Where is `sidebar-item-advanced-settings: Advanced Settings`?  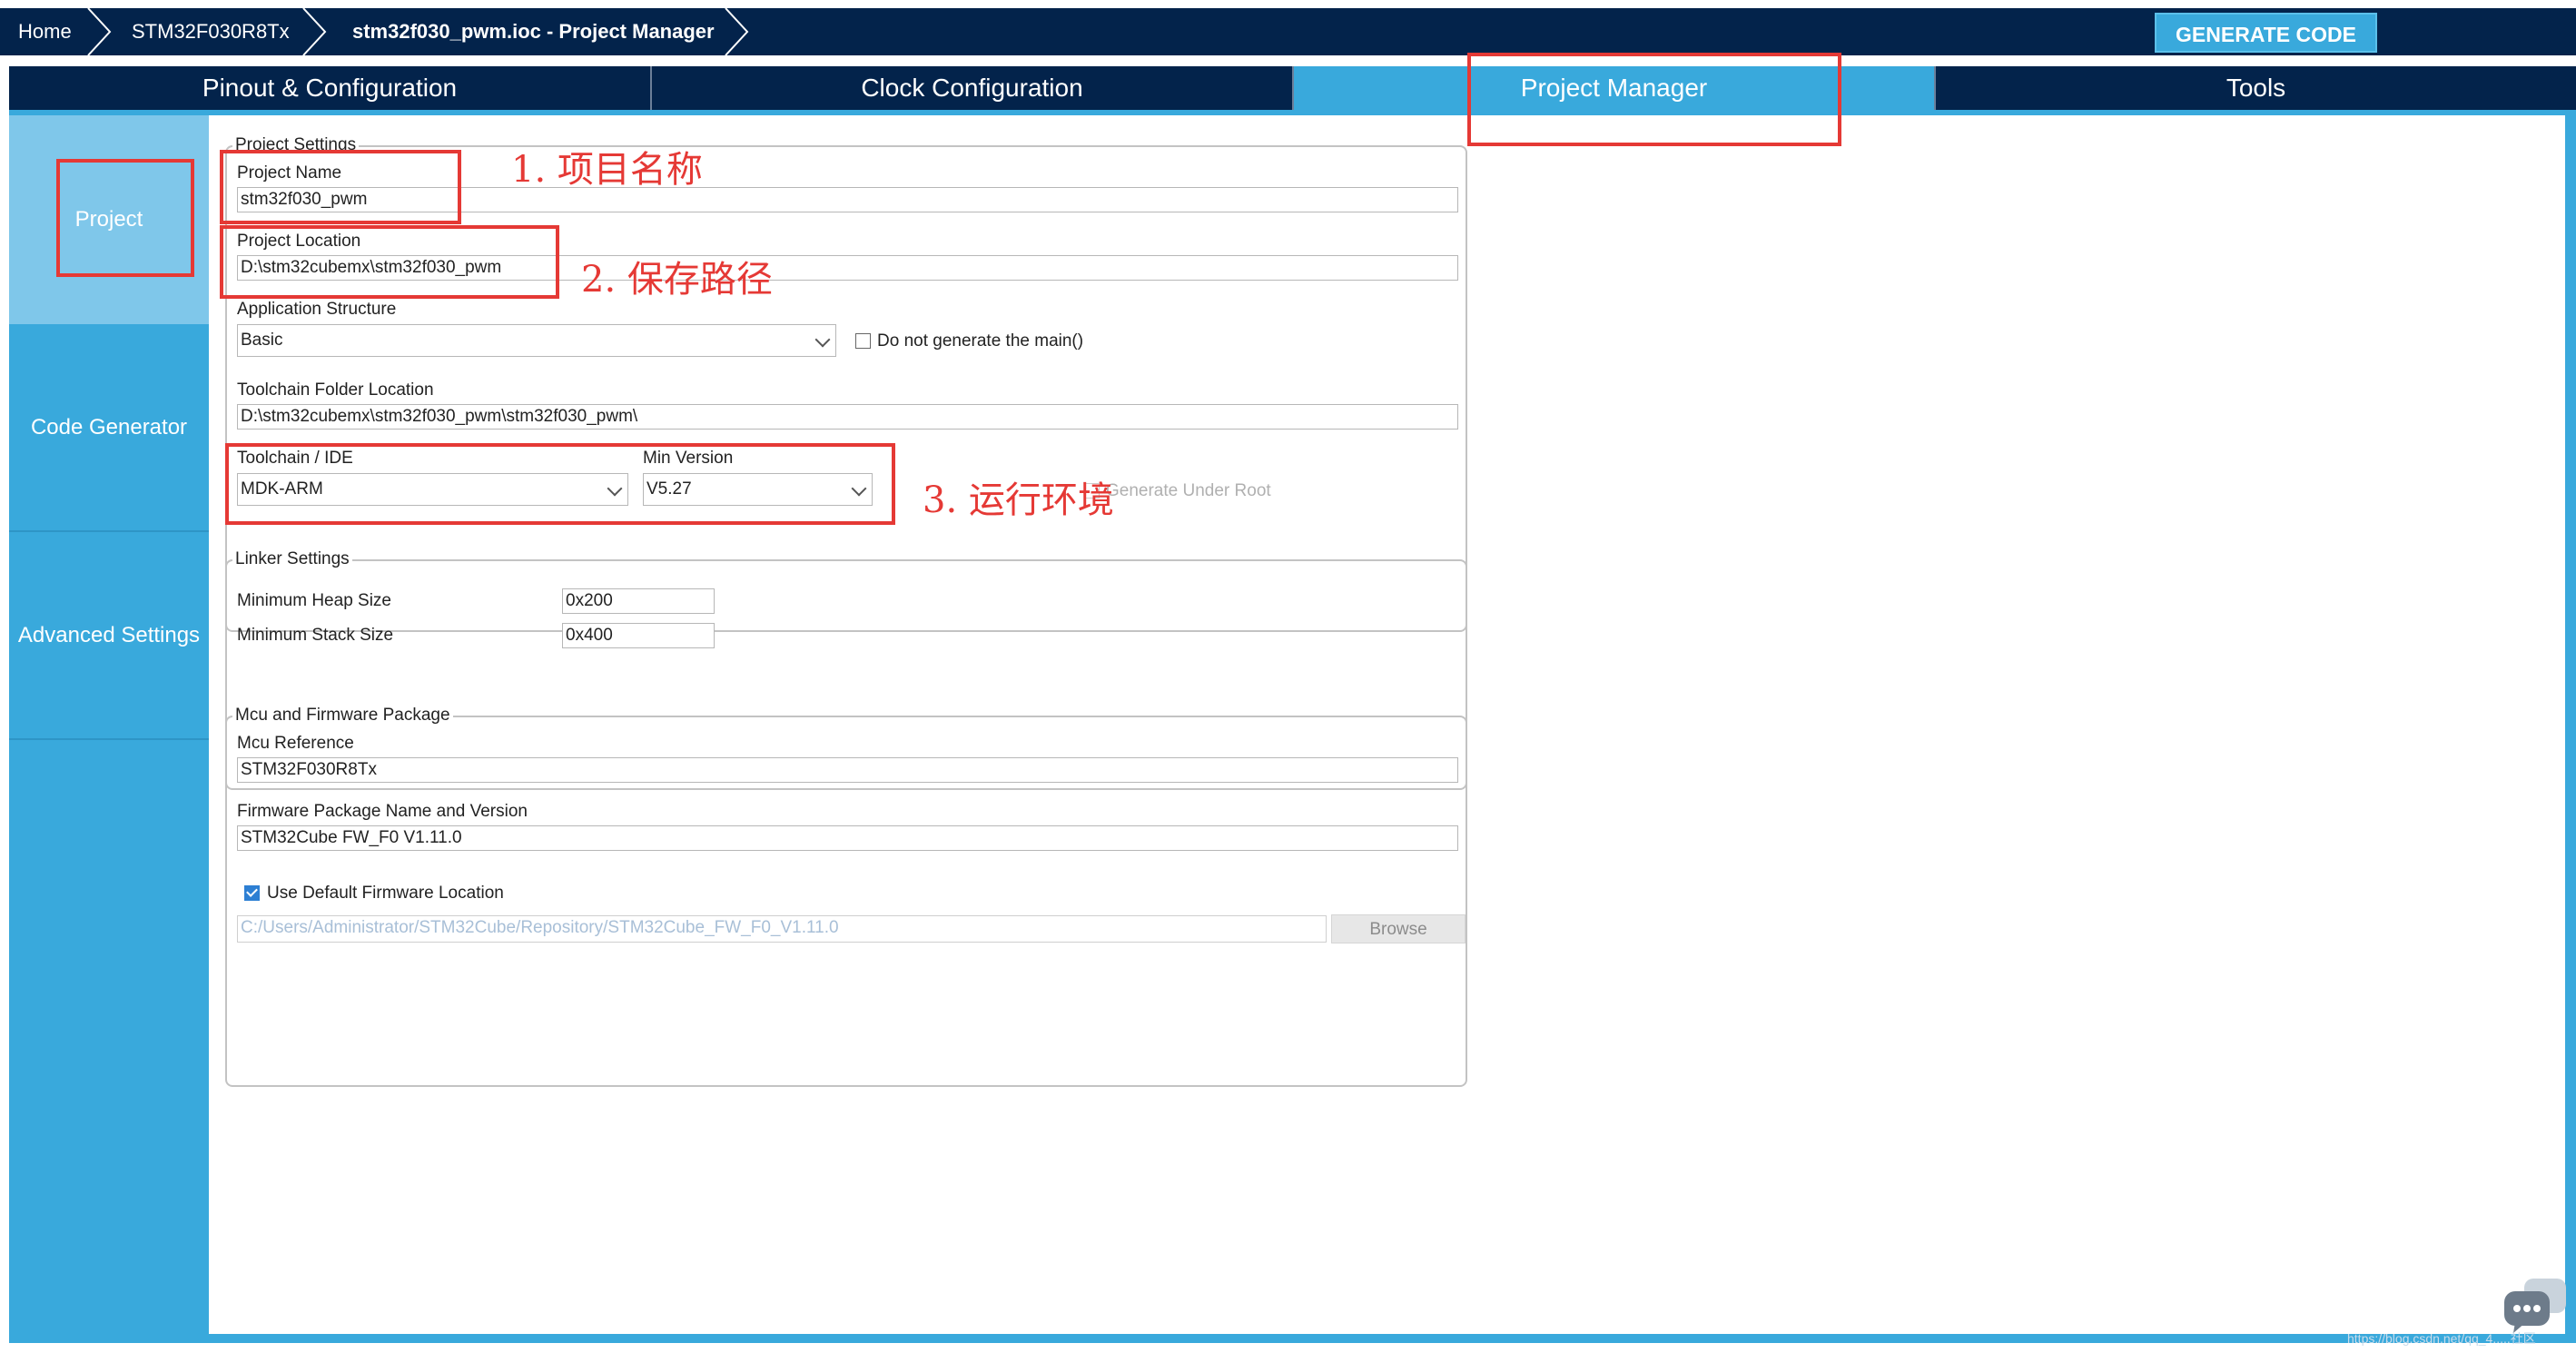 sidebar-item-advanced-settings: Advanced Settings is located at coordinates (109, 635).